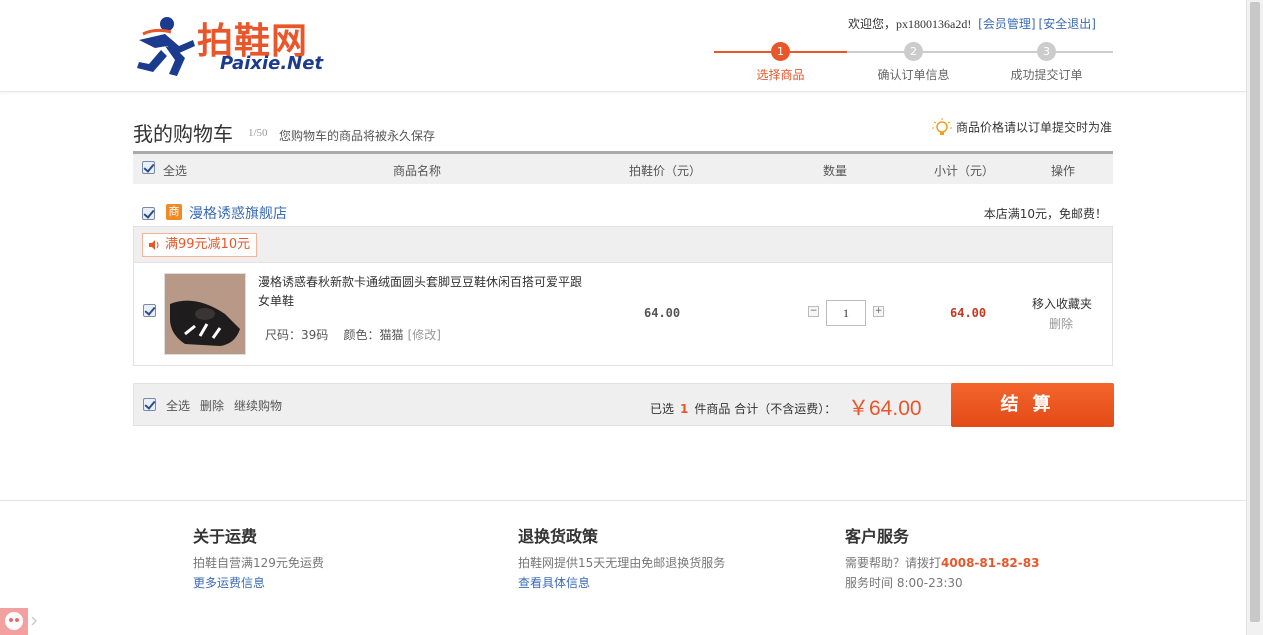  I want to click on user-bar: 欢迎您，px1800136a2d! [会员管理] [安全退出], so click(972, 23).